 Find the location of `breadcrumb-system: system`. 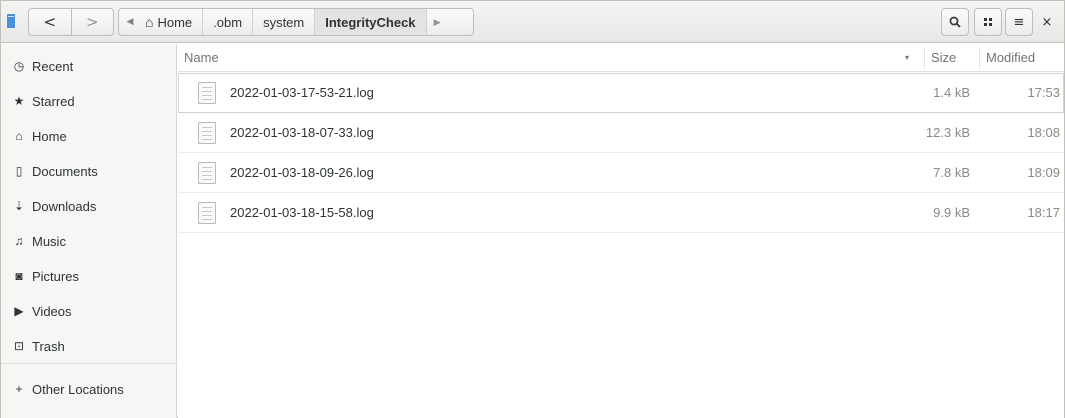

breadcrumb-system: system is located at coordinates (283, 22).